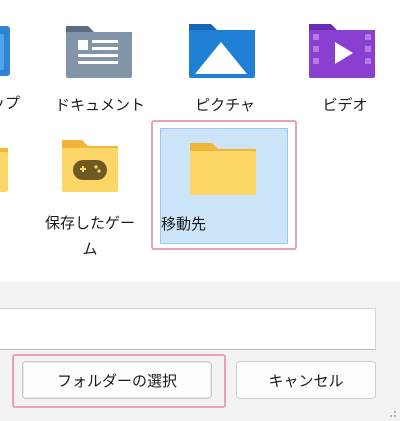 This screenshot has height=421, width=400. What do you see at coordinates (10, 103) in the screenshot?
I see `folder-label: ップ` at bounding box center [10, 103].